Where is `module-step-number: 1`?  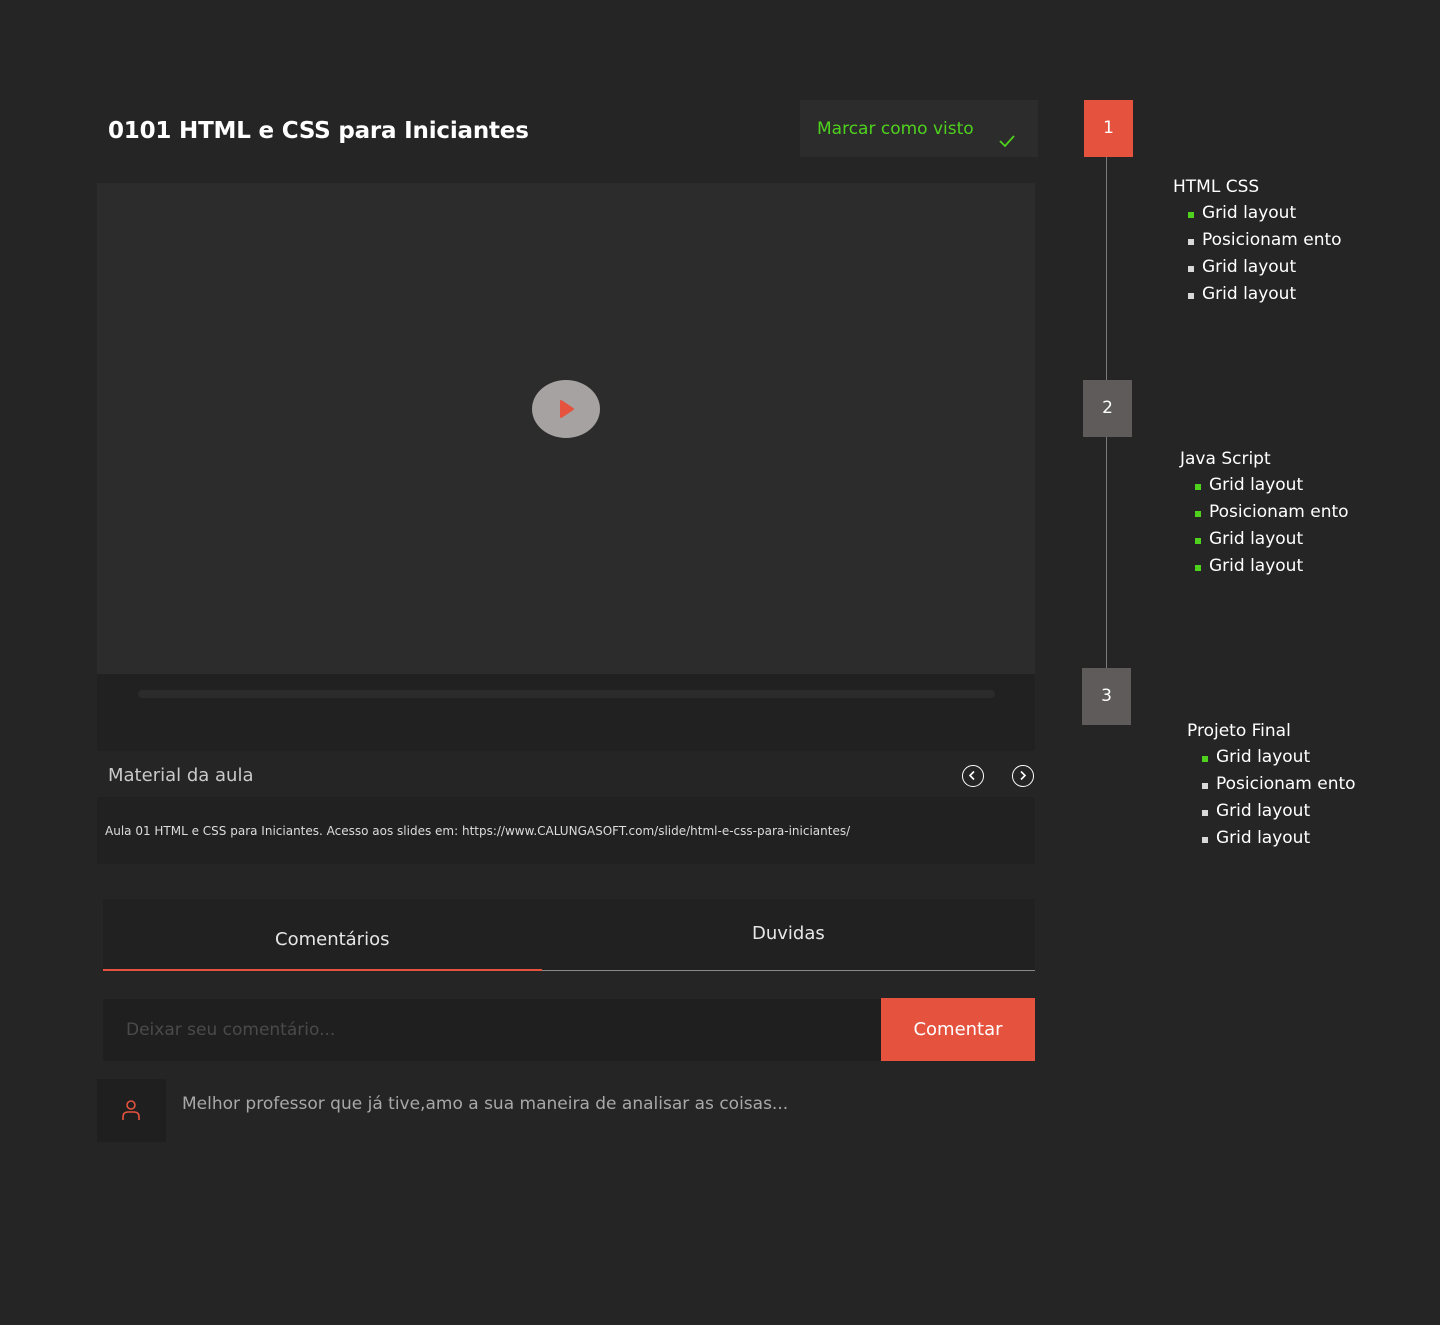
module-step-number: 1 is located at coordinates (1108, 128).